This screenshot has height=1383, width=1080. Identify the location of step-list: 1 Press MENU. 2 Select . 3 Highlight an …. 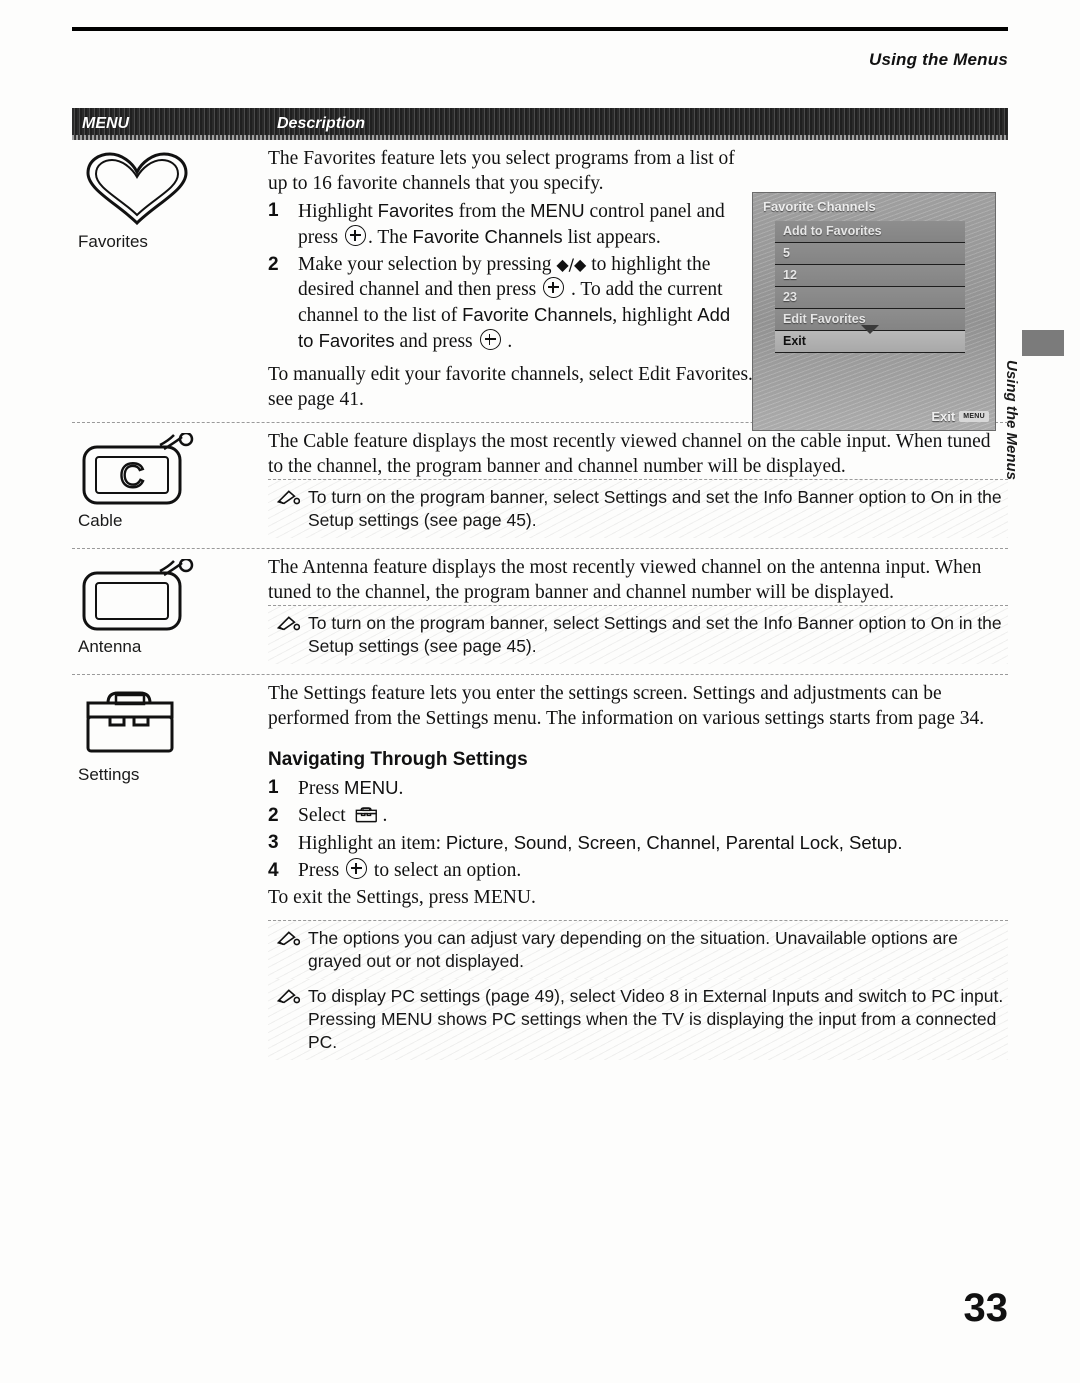
(638, 829).